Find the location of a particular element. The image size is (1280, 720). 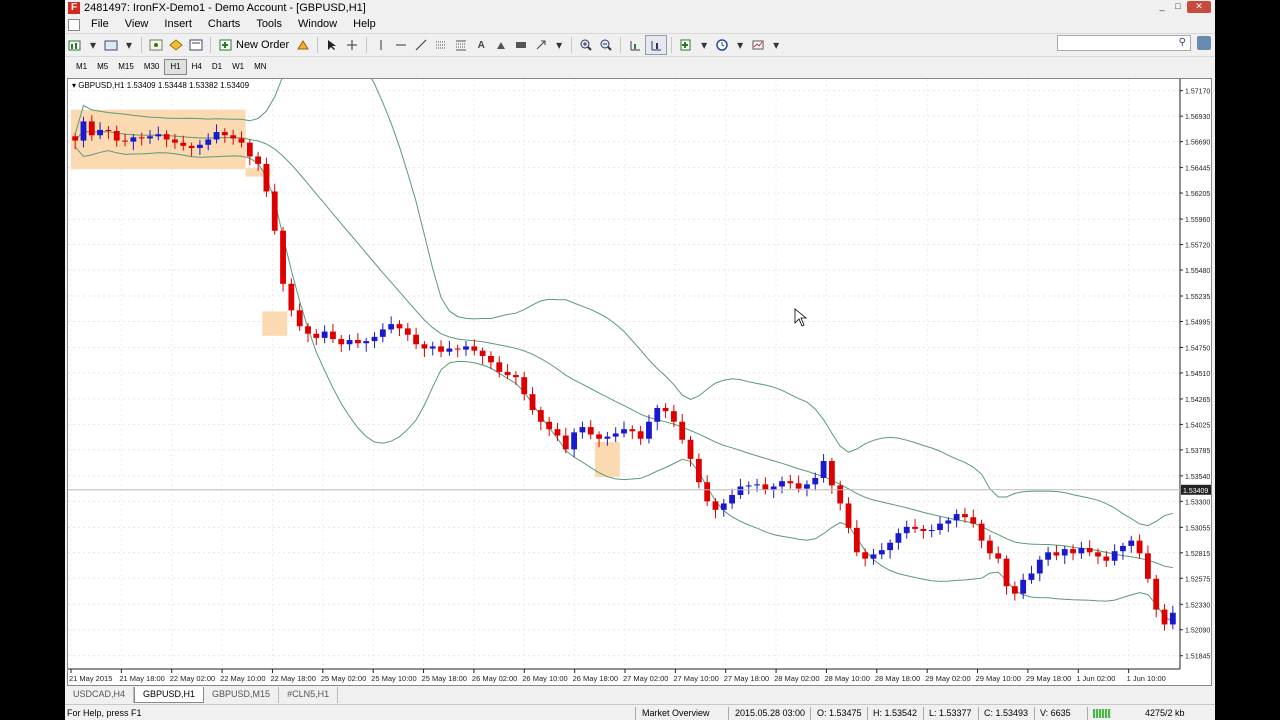

connection-status-icon is located at coordinates (1102, 713).